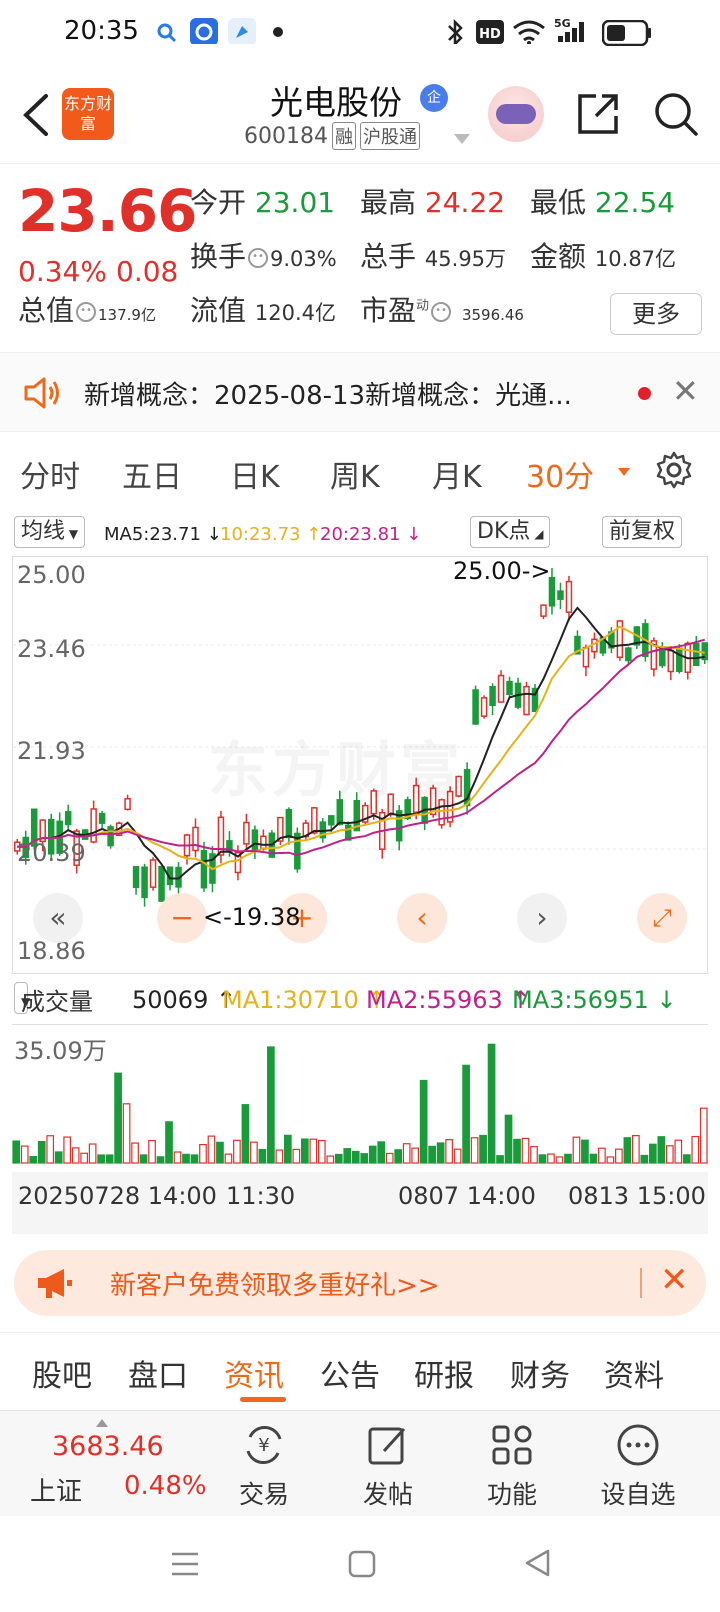 Image resolution: width=720 pixels, height=1612 pixels. What do you see at coordinates (594, 1000) in the screenshot?
I see `volume-ma3: MA3:56951 ↓` at bounding box center [594, 1000].